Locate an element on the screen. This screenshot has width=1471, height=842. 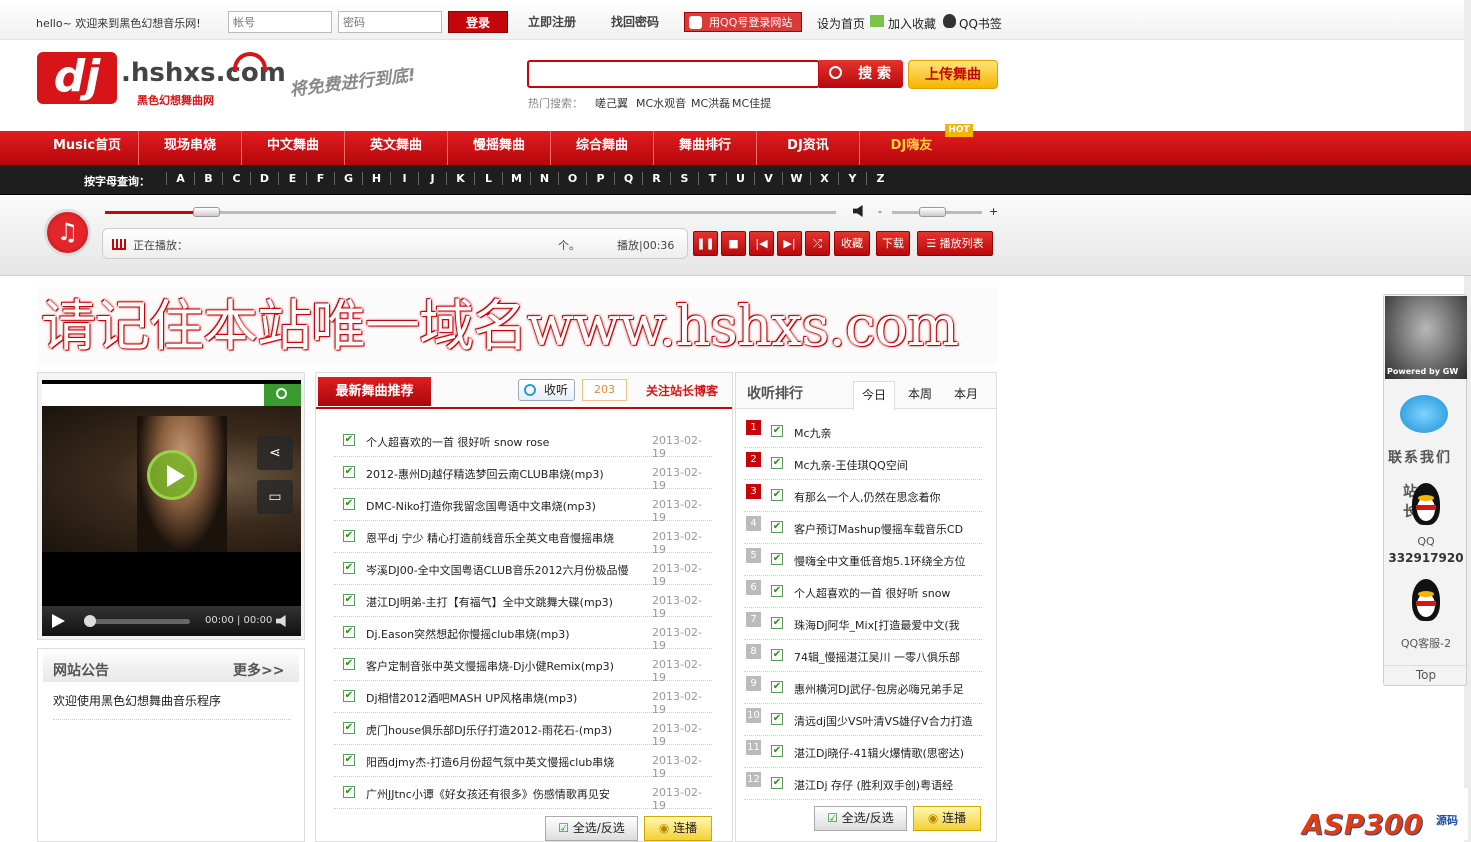
favorite-button: 收藏 is located at coordinates (852, 243).